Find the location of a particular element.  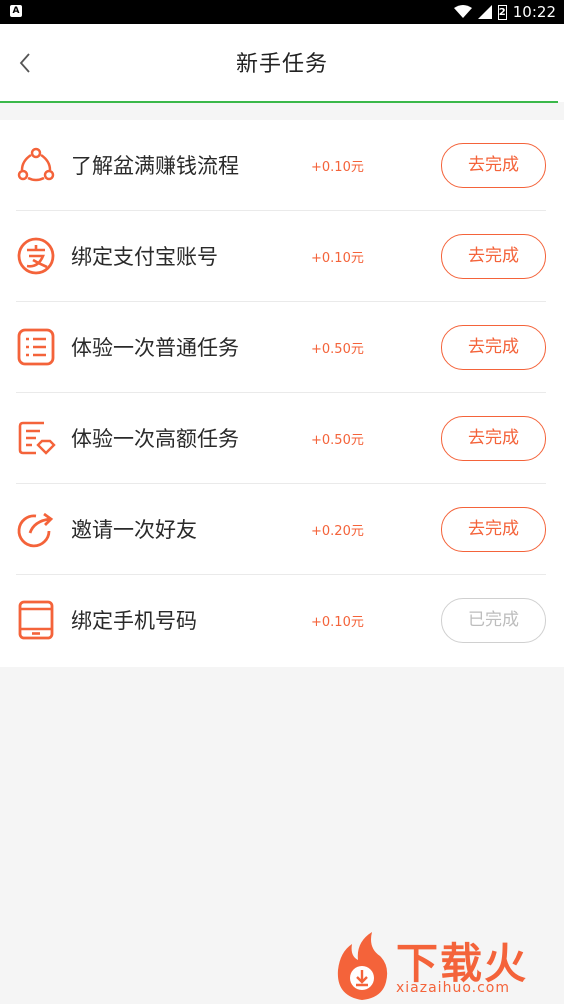

task-row: 绑定支付宝账号 +0.10元 去完成 is located at coordinates (282, 256).